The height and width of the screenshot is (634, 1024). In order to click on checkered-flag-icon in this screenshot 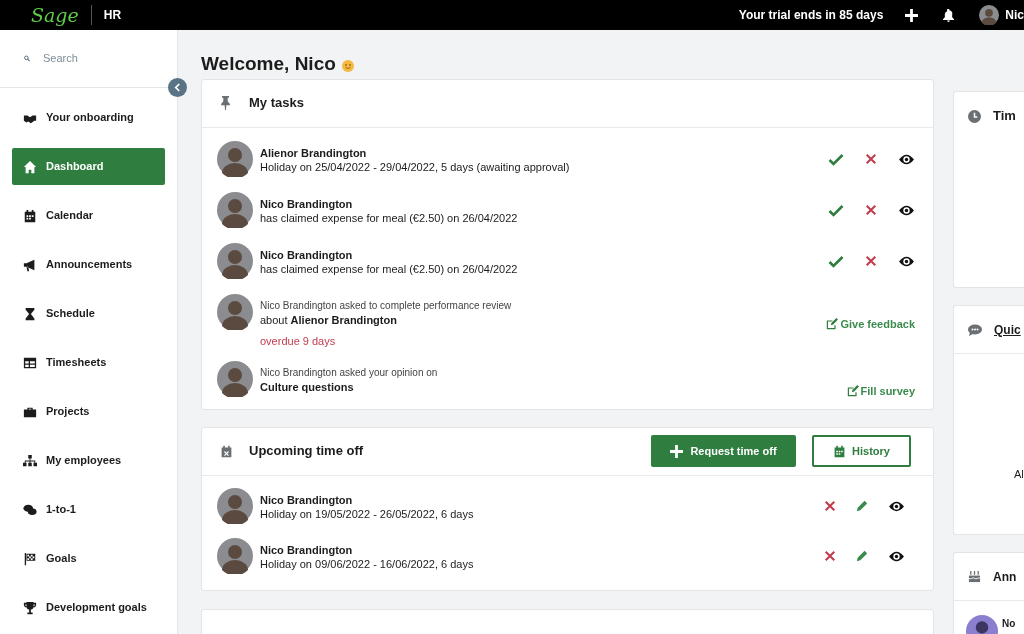, I will do `click(30, 558)`.